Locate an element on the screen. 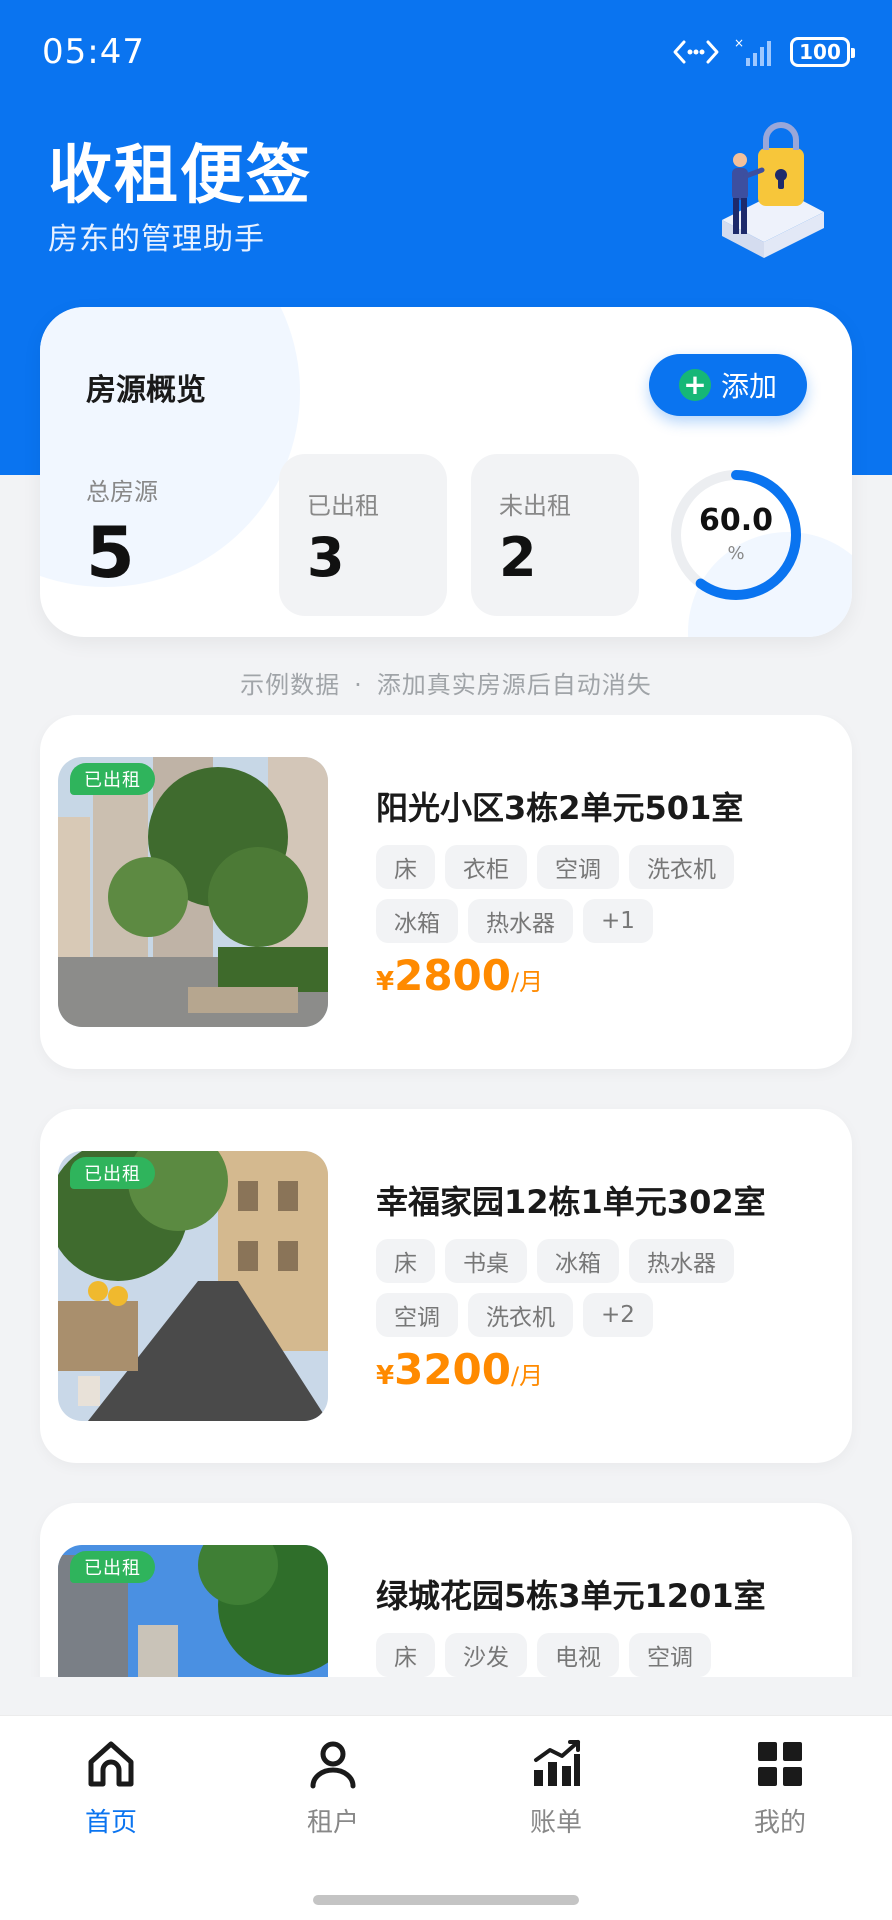 Image resolution: width=892 pixels, height=1920 pixels. vacant-label: 未出租 is located at coordinates (535, 506).